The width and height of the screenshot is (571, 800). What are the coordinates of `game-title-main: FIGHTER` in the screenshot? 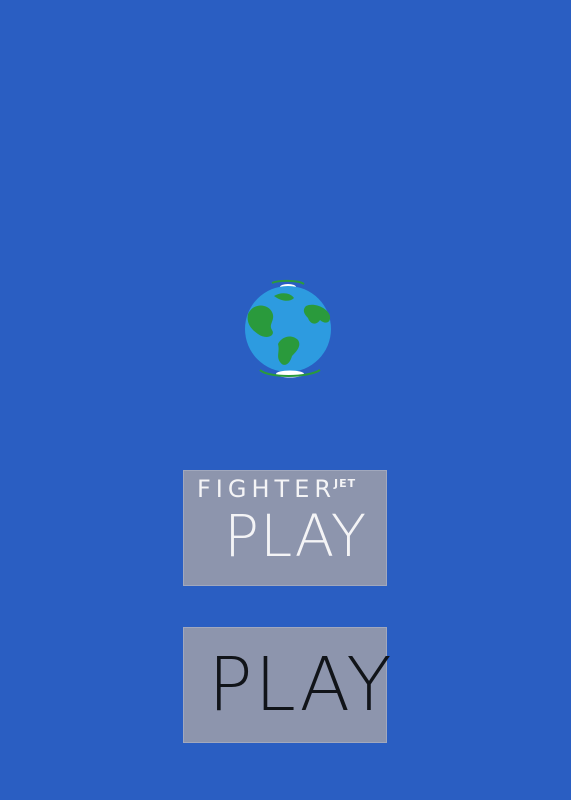 It's located at (267, 489).